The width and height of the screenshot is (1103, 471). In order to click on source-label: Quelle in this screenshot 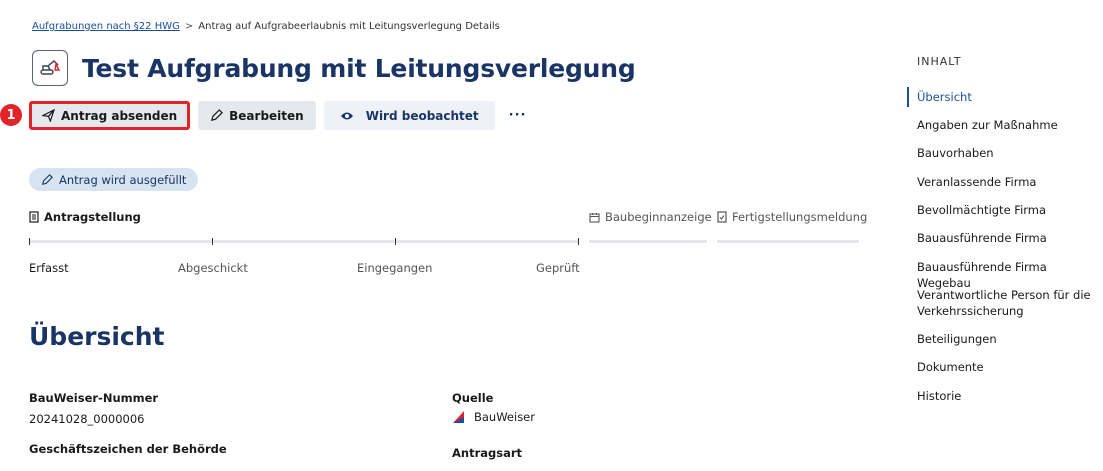, I will do `click(473, 398)`.